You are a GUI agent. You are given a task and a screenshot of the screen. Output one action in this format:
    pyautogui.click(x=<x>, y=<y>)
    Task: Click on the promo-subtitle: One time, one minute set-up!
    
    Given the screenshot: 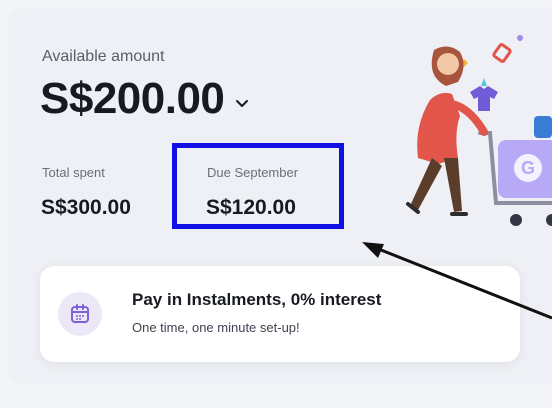 What is the action you would take?
    pyautogui.click(x=216, y=327)
    